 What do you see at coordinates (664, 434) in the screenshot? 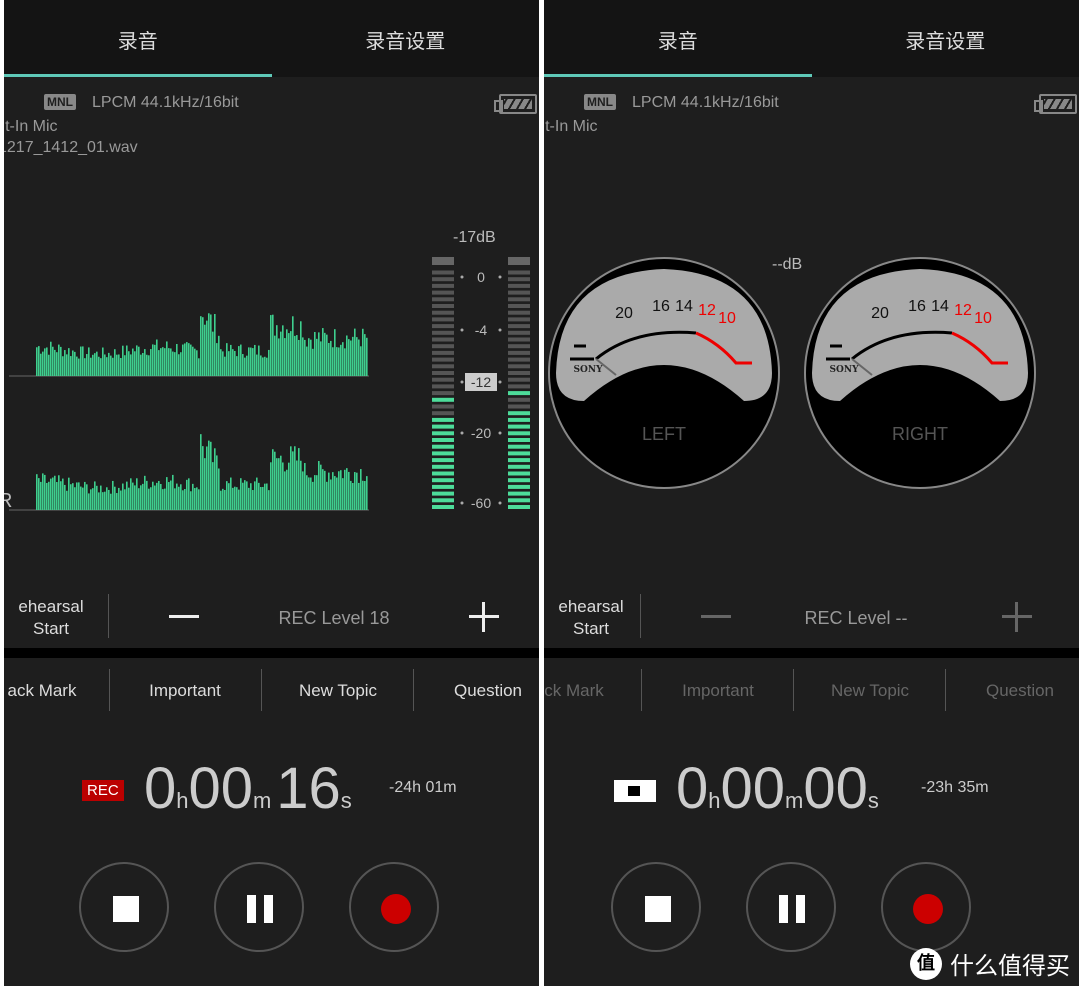
I see `vu-channel-label: LEFT` at bounding box center [664, 434].